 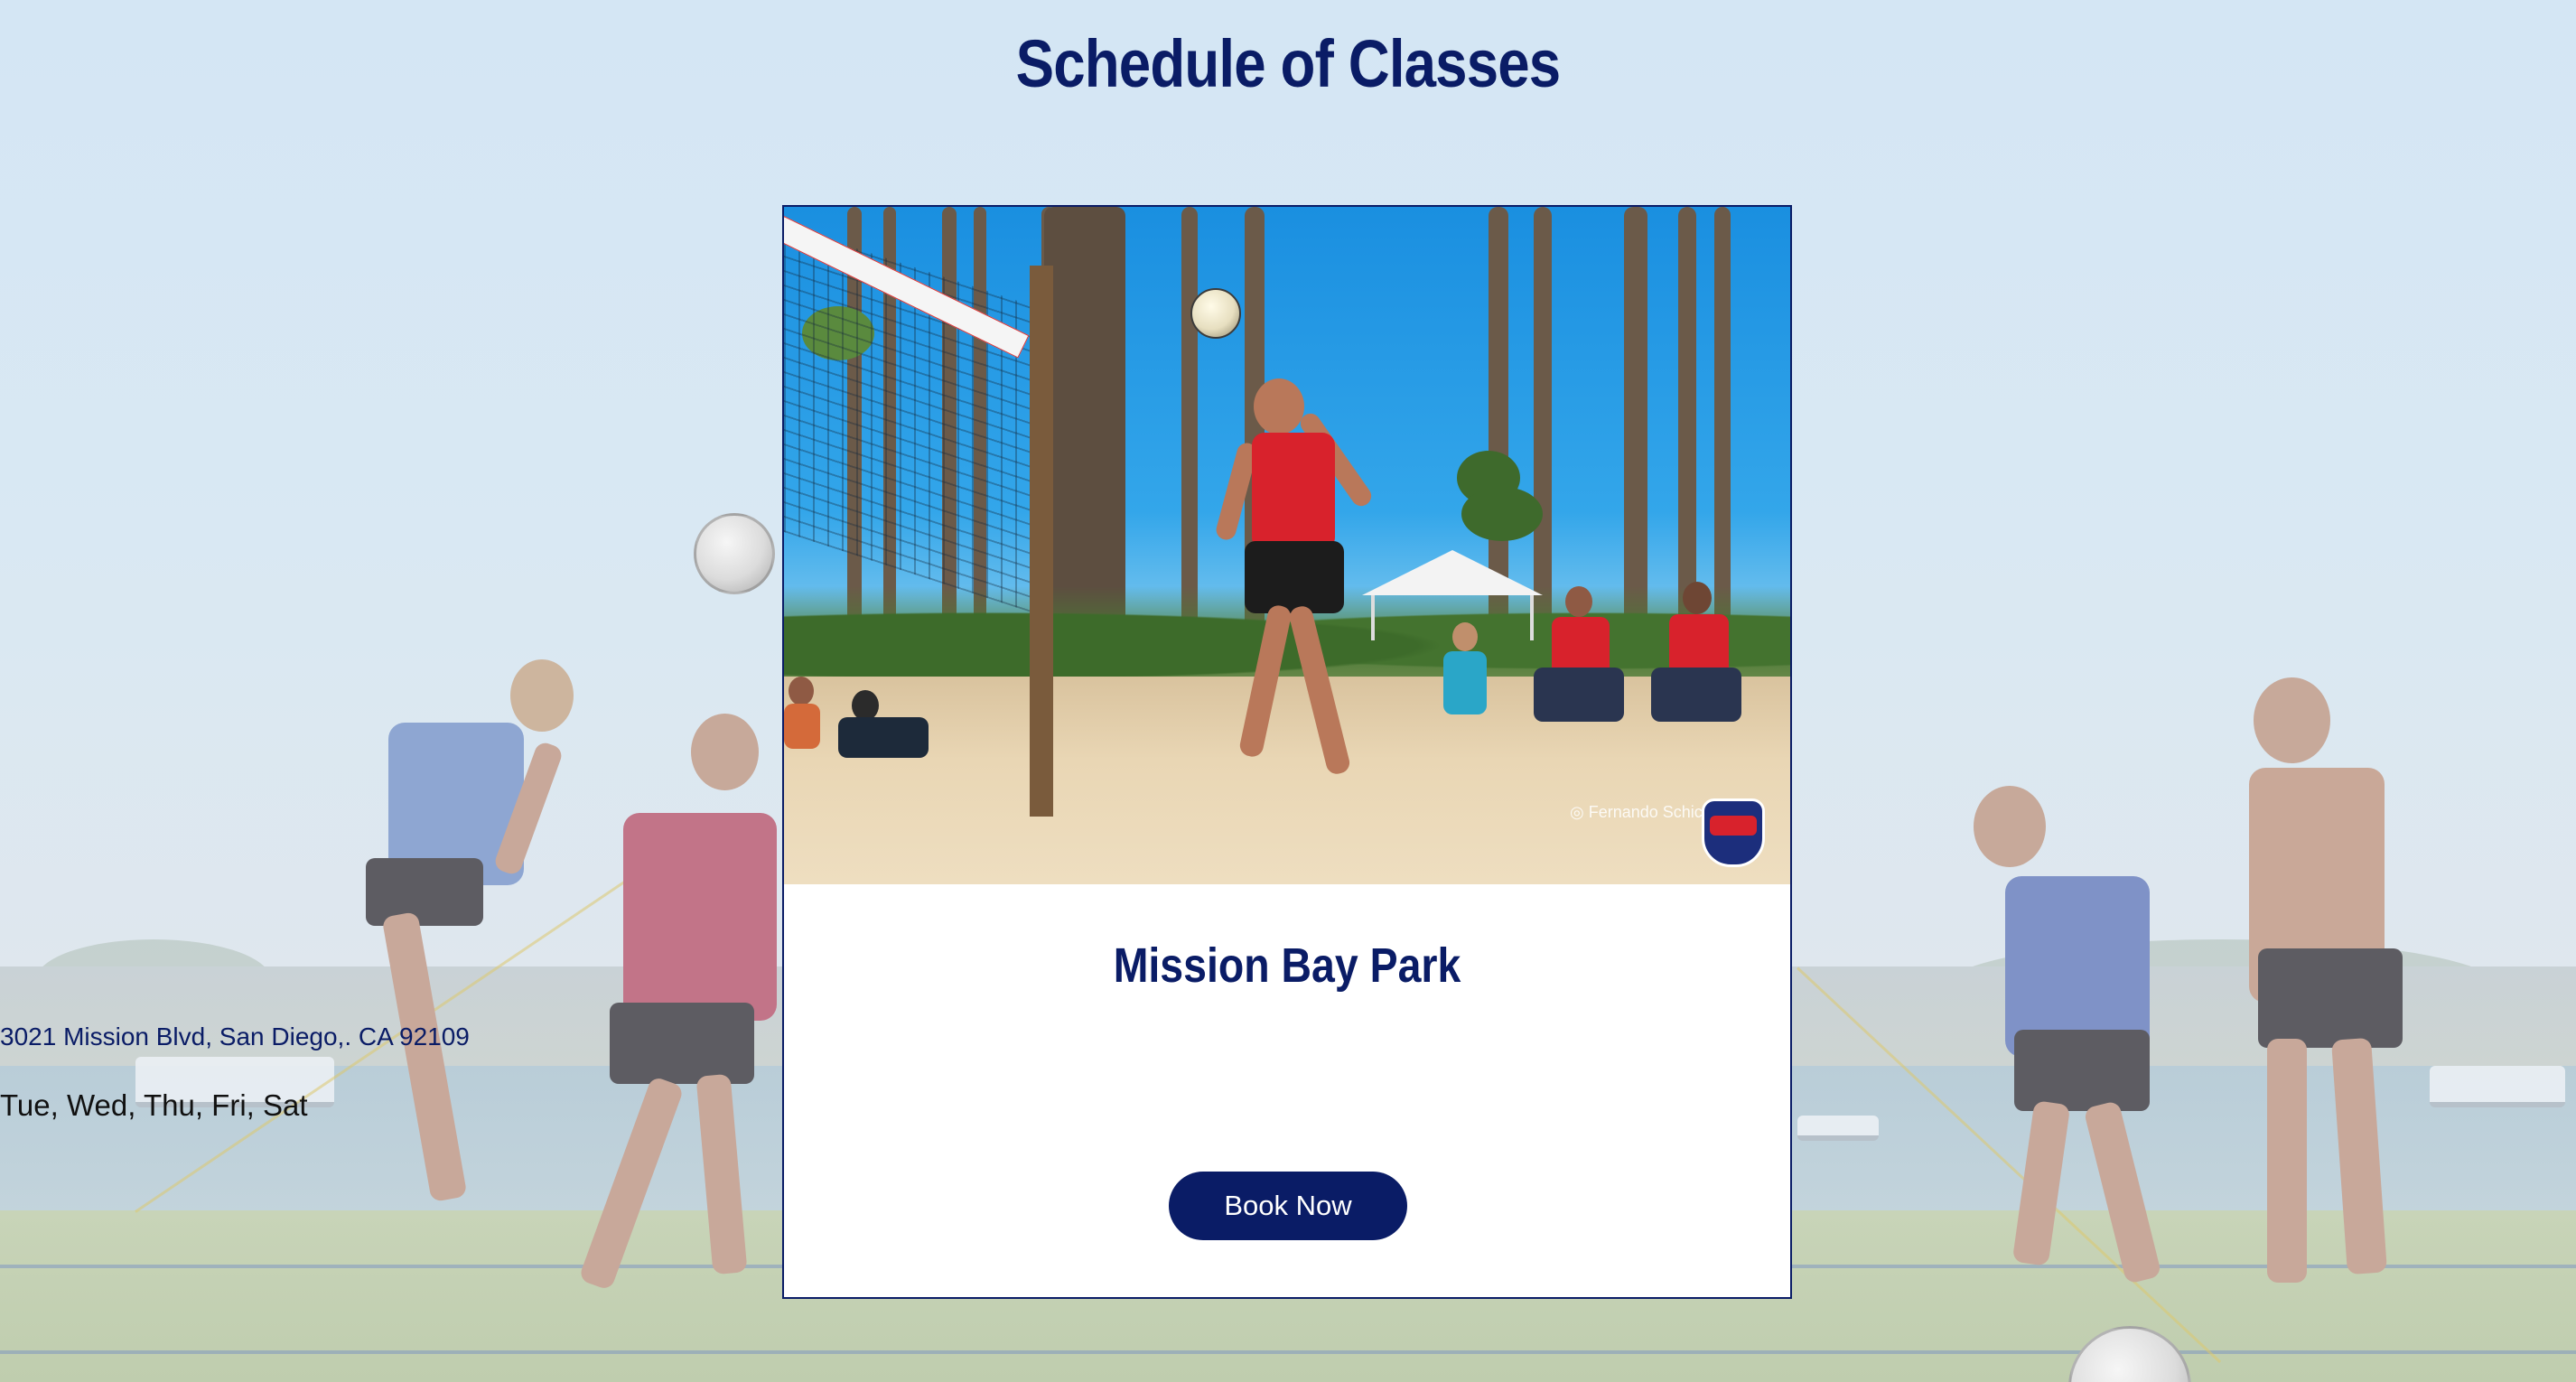 I want to click on location-address: 3021 Mission Blvd, San Diego,. CA 92109, so click(x=235, y=1036).